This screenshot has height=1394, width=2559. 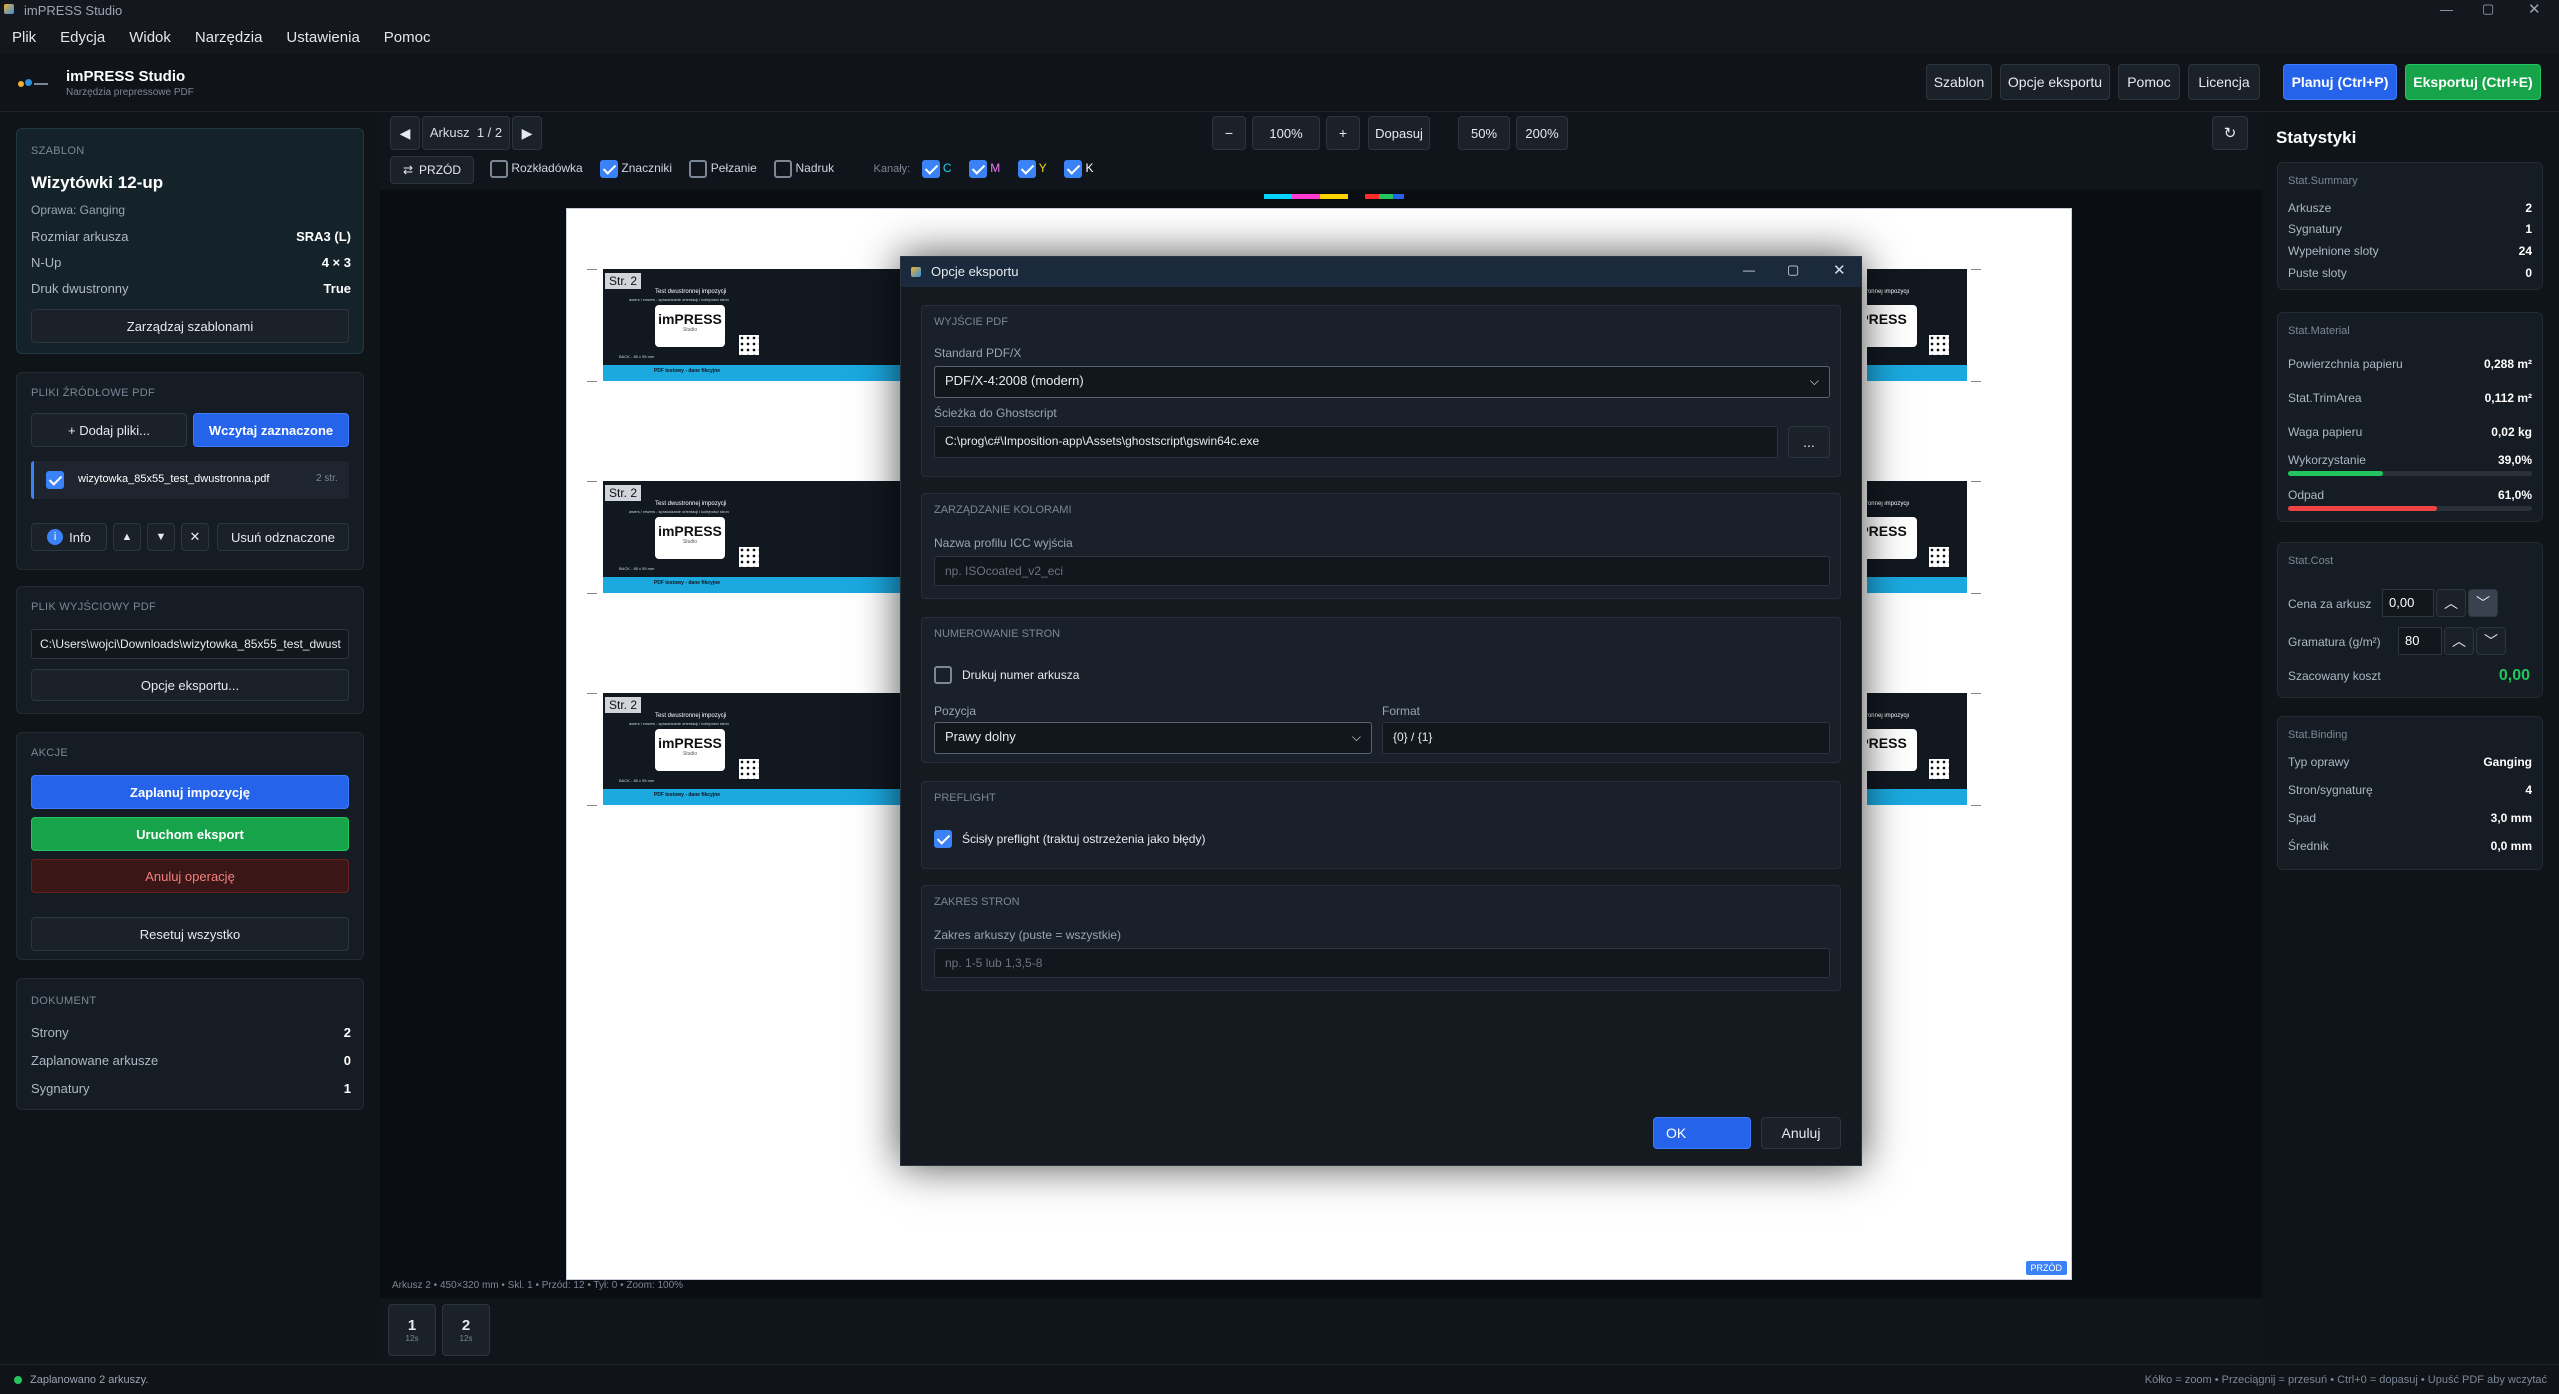 I want to click on arrow-down-icon: ▼, so click(x=161, y=537).